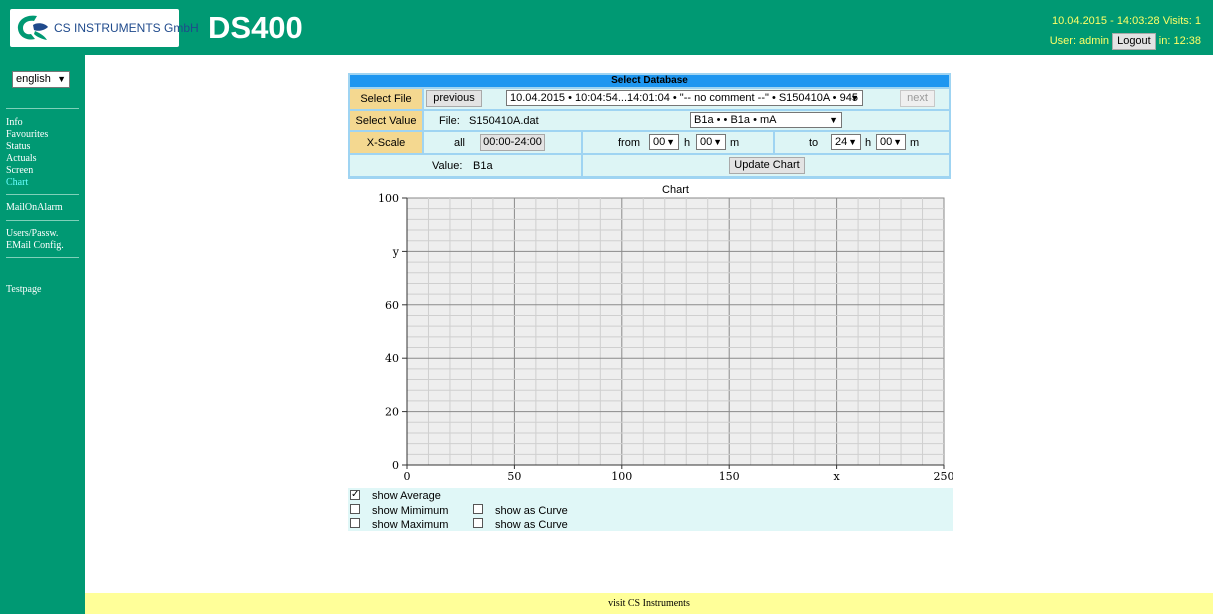  Describe the element at coordinates (686, 120) in the screenshot. I see `select-value-row: File: S150410A.dat B1a • • B1a • mA ▼` at that location.